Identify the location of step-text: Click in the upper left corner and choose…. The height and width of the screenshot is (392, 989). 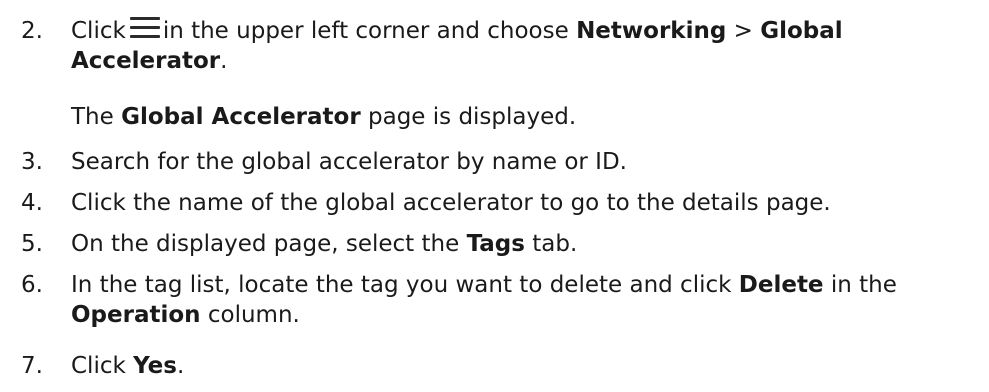
(521, 46).